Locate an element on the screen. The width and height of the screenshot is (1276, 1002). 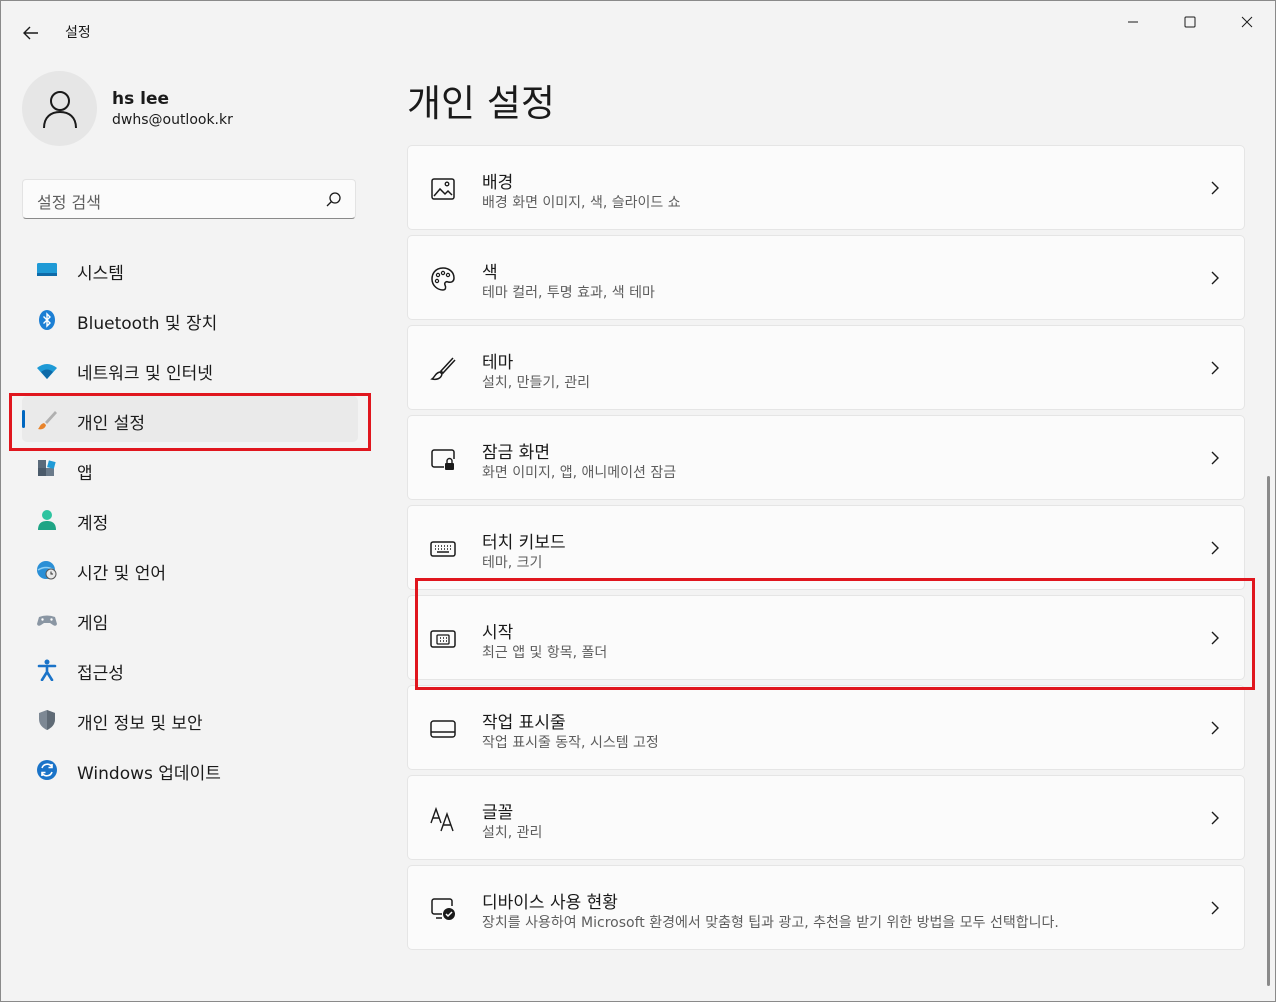
minimize-button is located at coordinates (1133, 22).